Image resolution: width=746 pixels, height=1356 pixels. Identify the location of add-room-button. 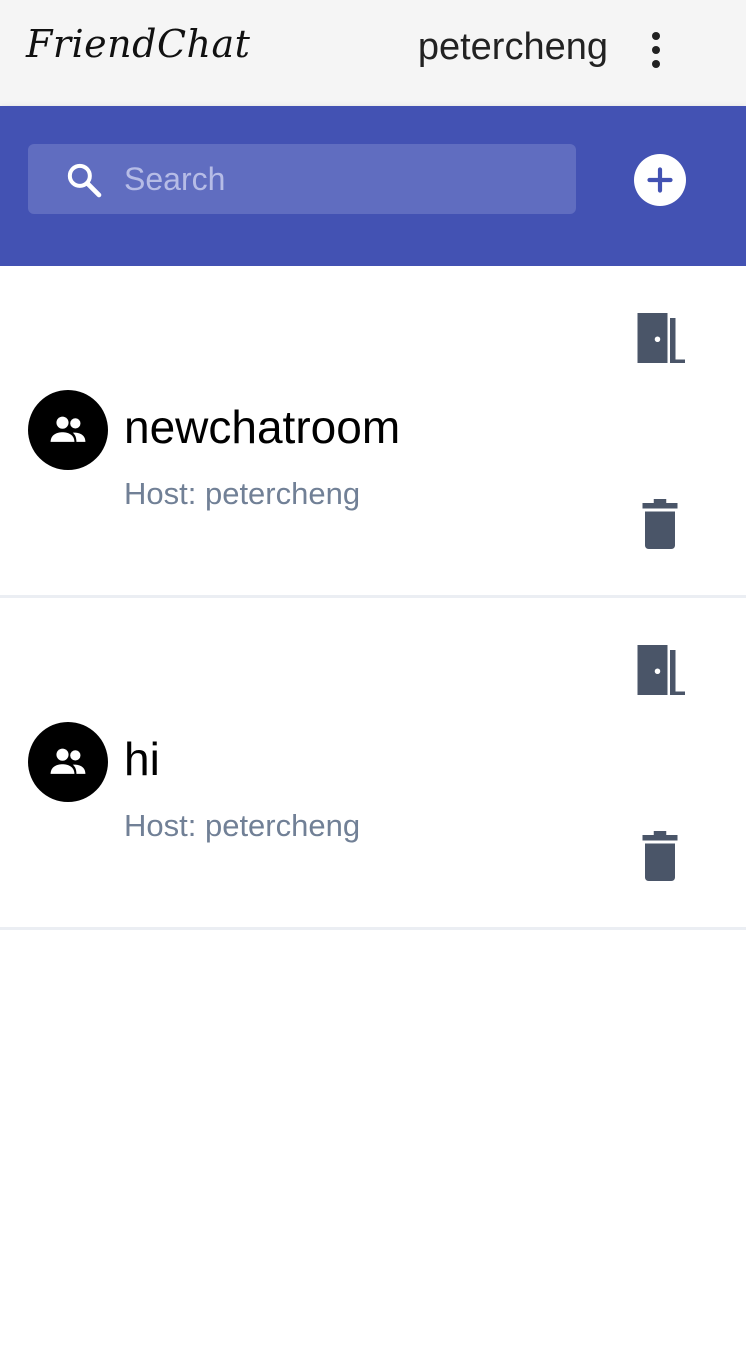
(660, 180).